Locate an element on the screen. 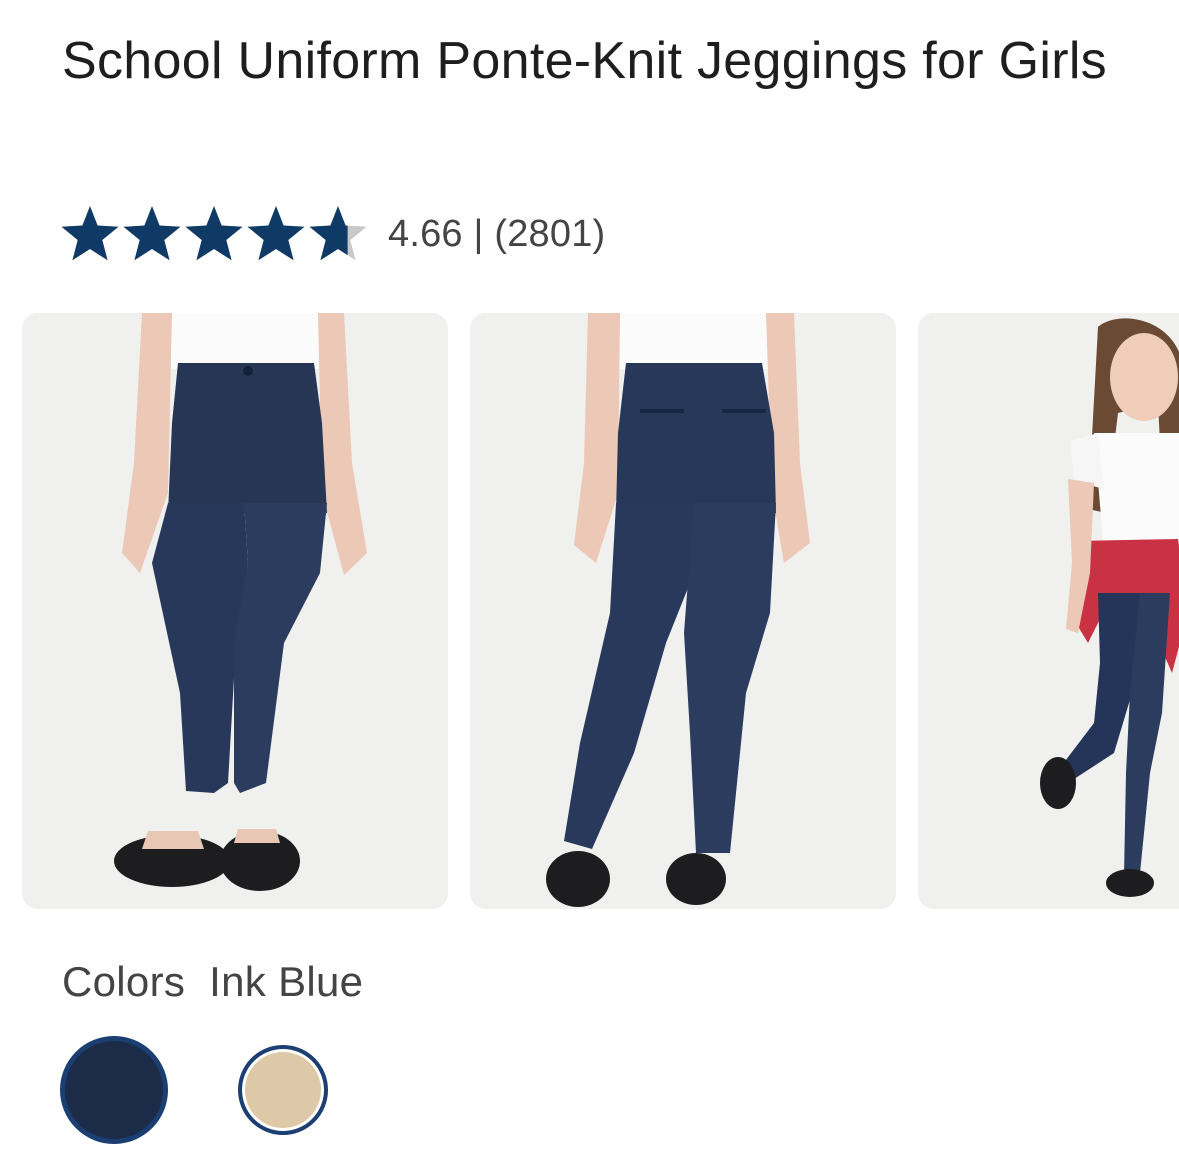  color-swatch-khaki is located at coordinates (283, 1090).